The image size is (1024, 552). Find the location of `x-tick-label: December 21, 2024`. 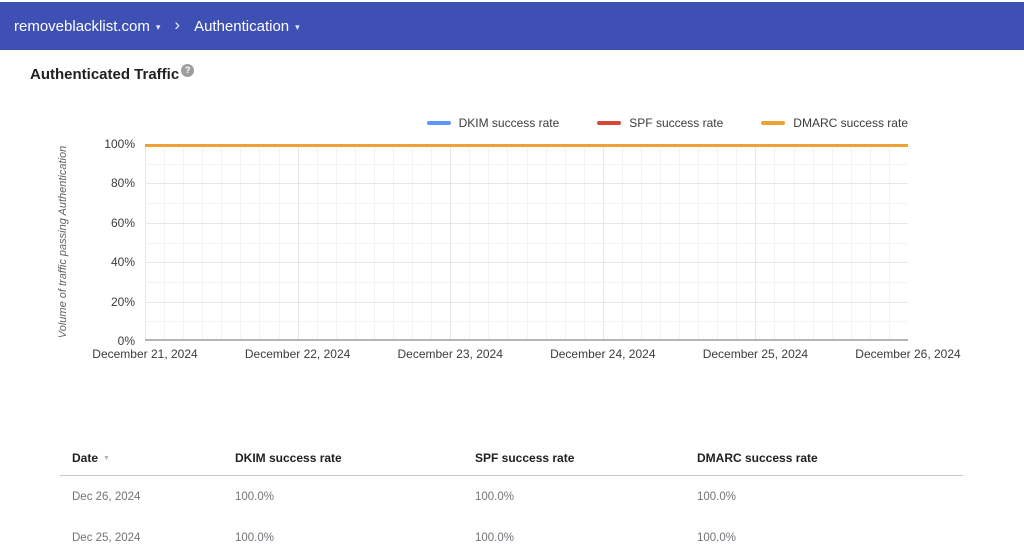

x-tick-label: December 21, 2024 is located at coordinates (145, 354).